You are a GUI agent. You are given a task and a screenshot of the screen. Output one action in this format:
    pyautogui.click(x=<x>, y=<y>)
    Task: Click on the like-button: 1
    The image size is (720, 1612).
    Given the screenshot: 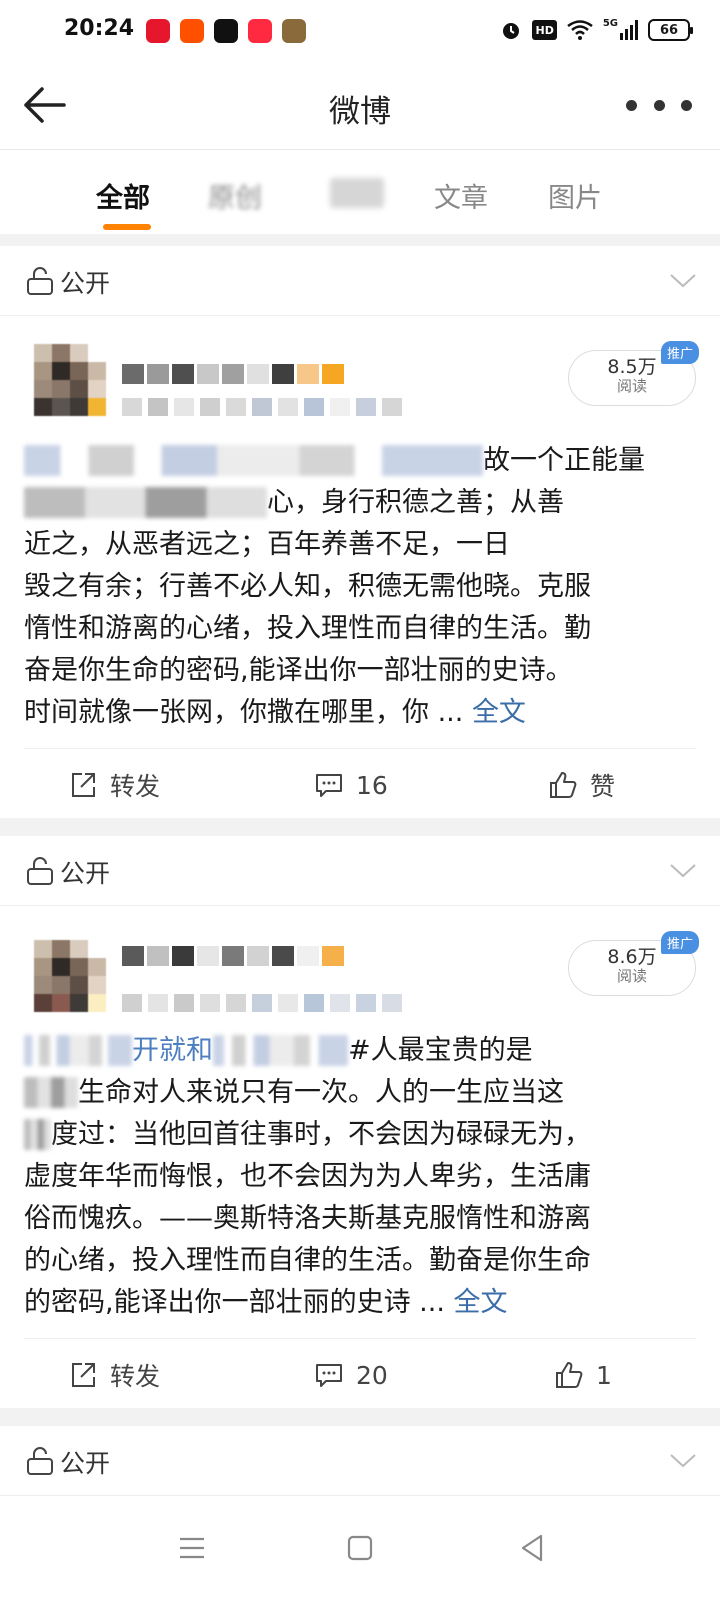 What is the action you would take?
    pyautogui.click(x=583, y=1375)
    